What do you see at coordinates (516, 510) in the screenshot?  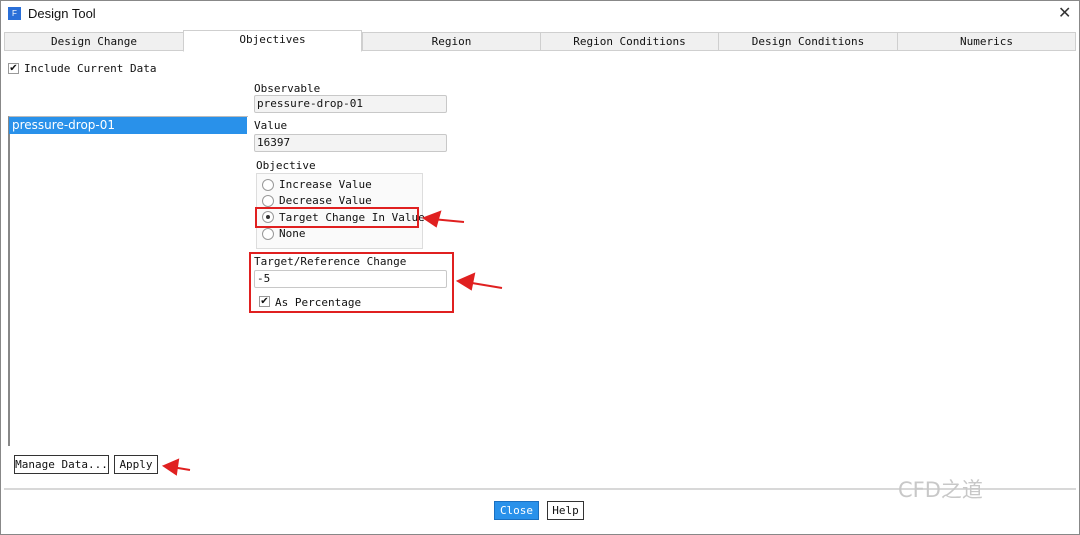 I see `close-button: Close` at bounding box center [516, 510].